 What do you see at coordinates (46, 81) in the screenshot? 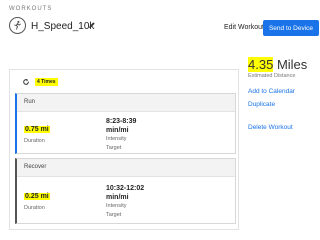
I see `repeat-count: 4 Times` at bounding box center [46, 81].